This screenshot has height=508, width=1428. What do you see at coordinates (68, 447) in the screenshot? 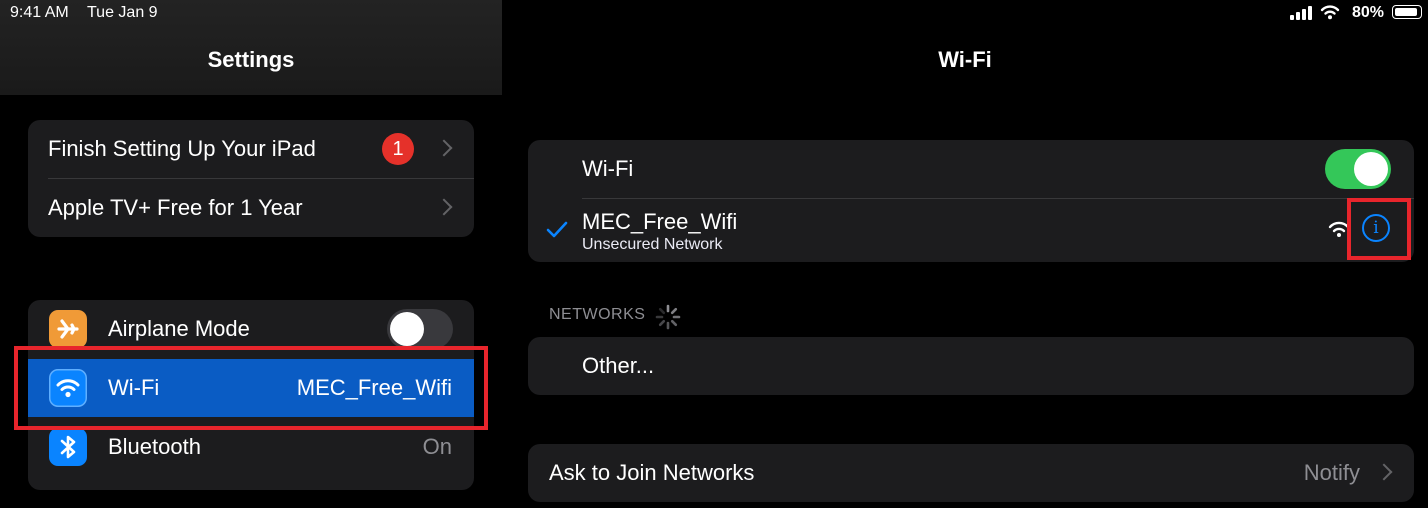
I see `bluetooth-icon` at bounding box center [68, 447].